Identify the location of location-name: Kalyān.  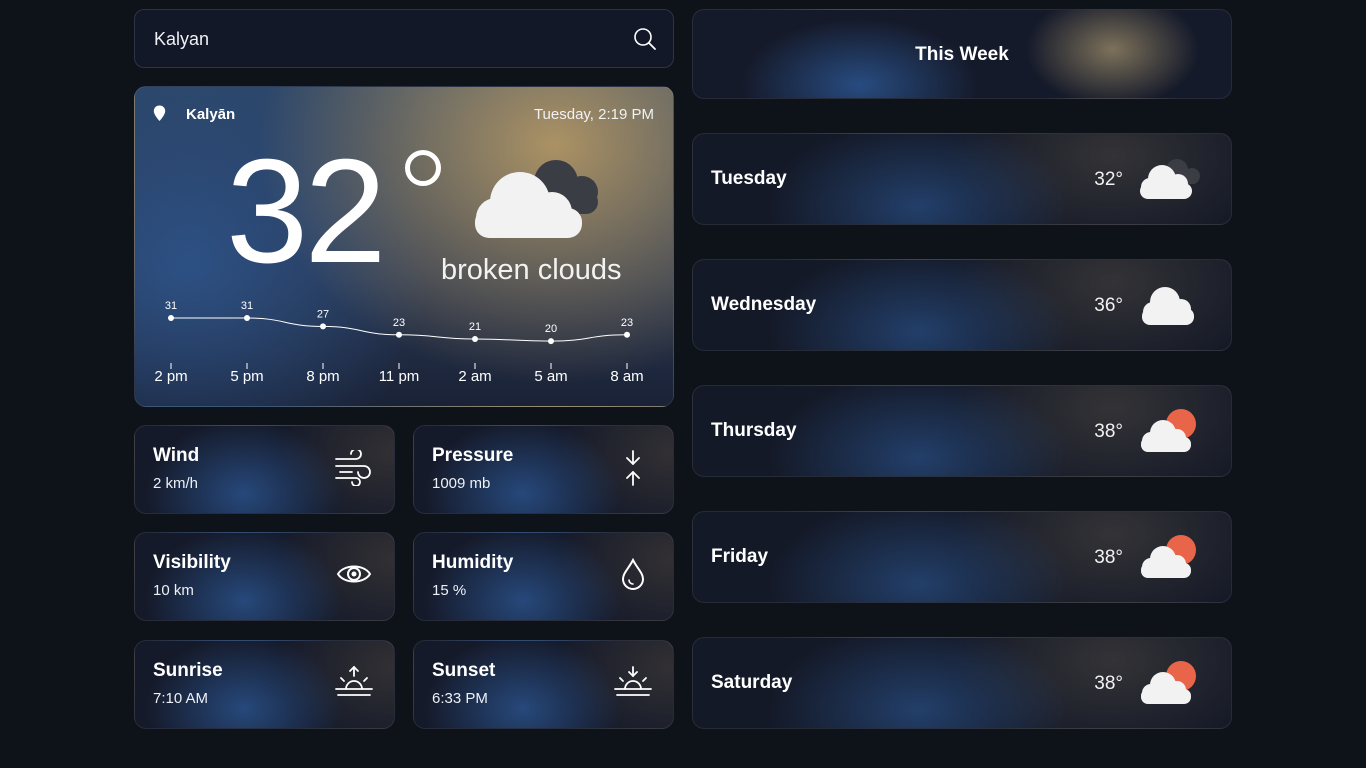
(211, 114).